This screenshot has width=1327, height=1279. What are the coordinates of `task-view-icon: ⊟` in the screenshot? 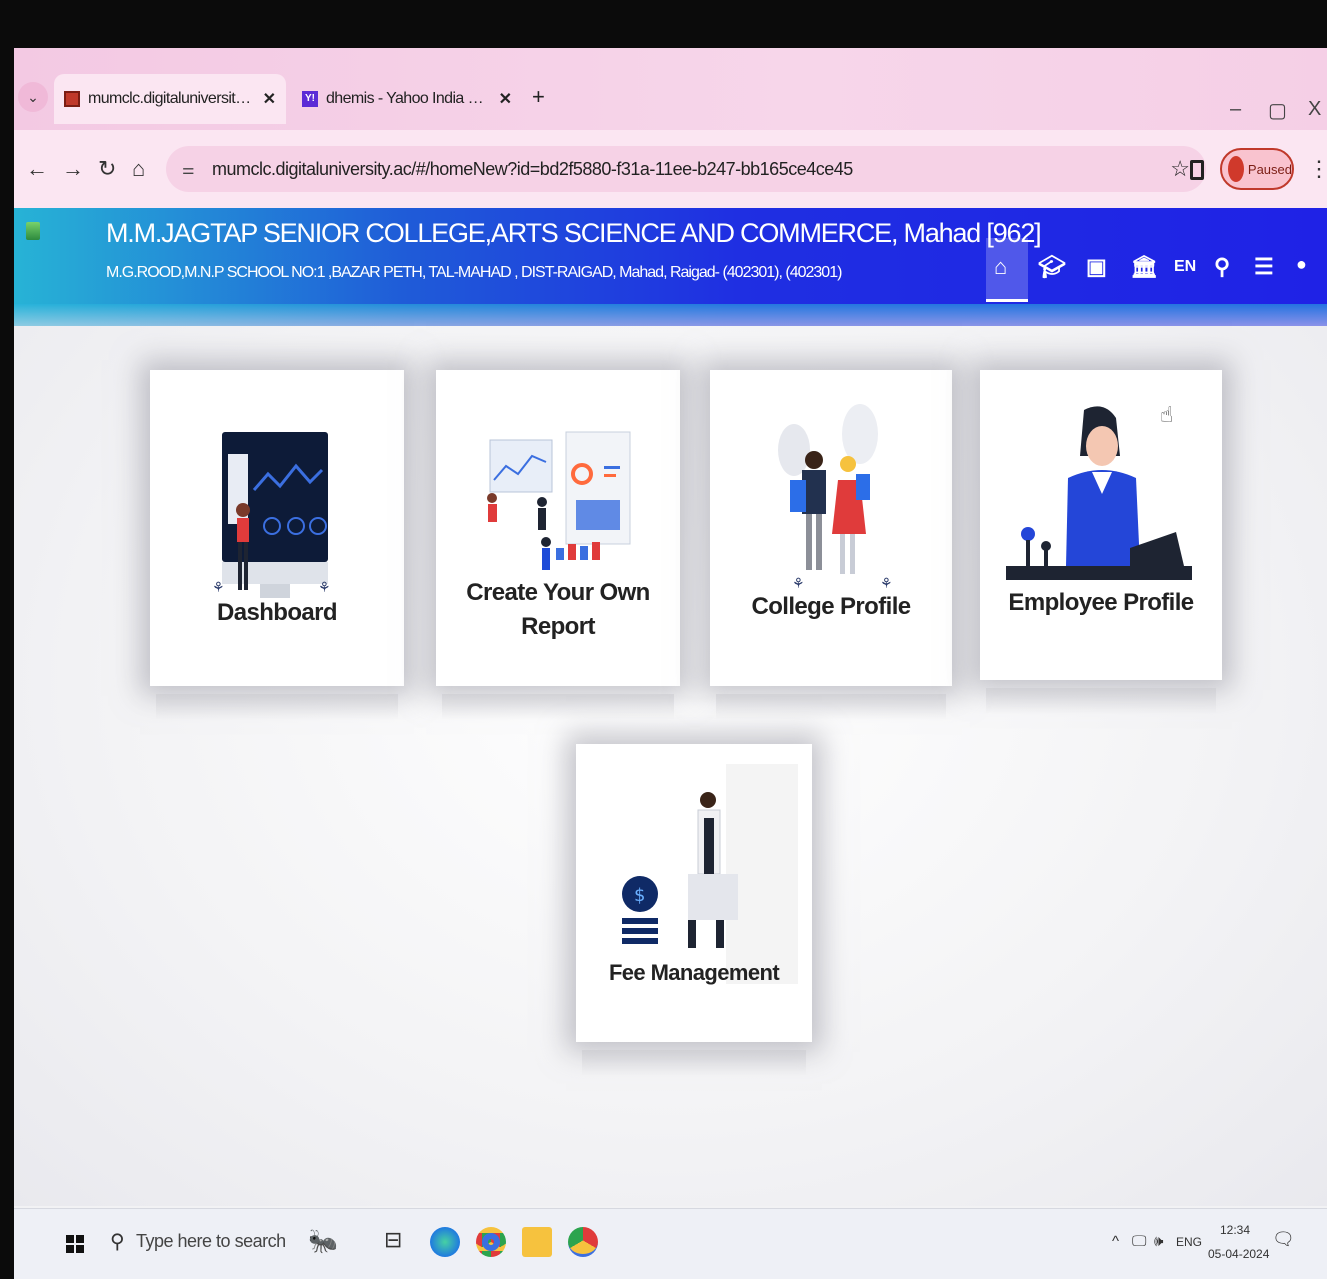 It's located at (399, 1242).